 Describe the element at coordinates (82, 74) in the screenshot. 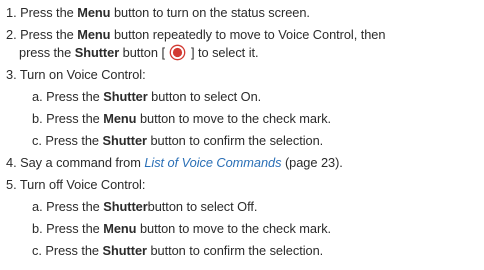

I see `step-3-text: Turn on Voice Control:` at that location.